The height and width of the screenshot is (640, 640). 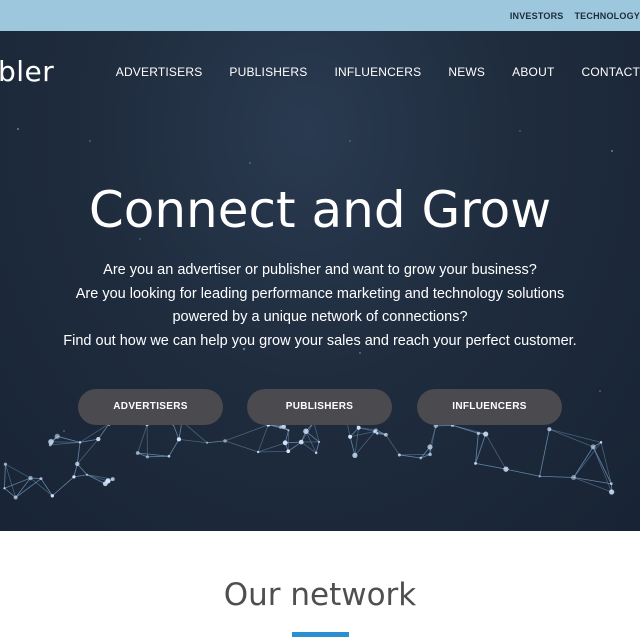 I want to click on utility-links: INVESTORS TECHNOLOGY, so click(x=569, y=15).